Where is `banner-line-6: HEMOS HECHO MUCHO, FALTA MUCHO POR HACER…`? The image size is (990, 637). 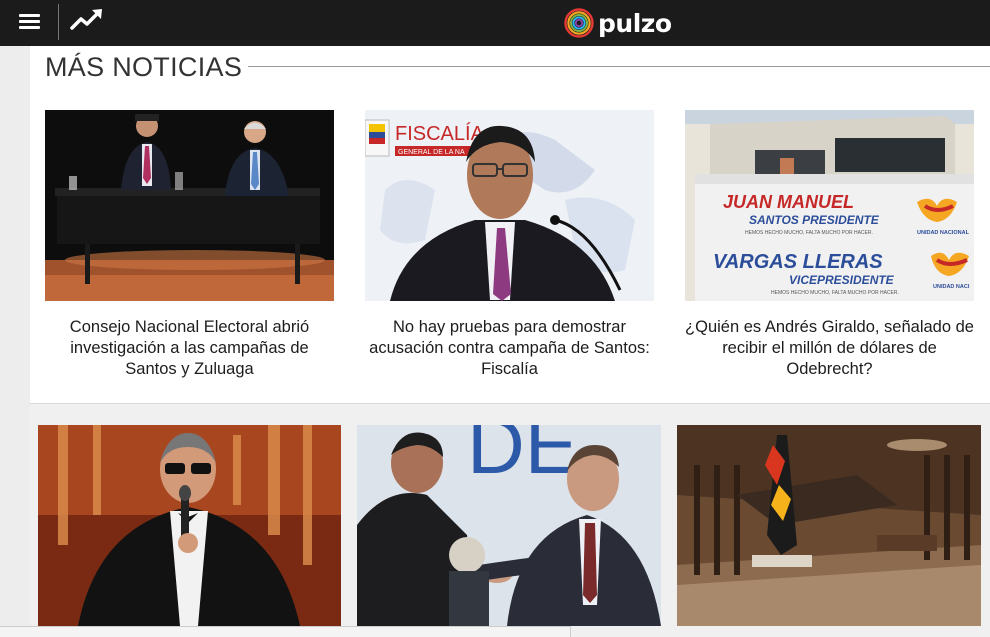
banner-line-6: HEMOS HECHO MUCHO, FALTA MUCHO POR HACER… is located at coordinates (835, 293).